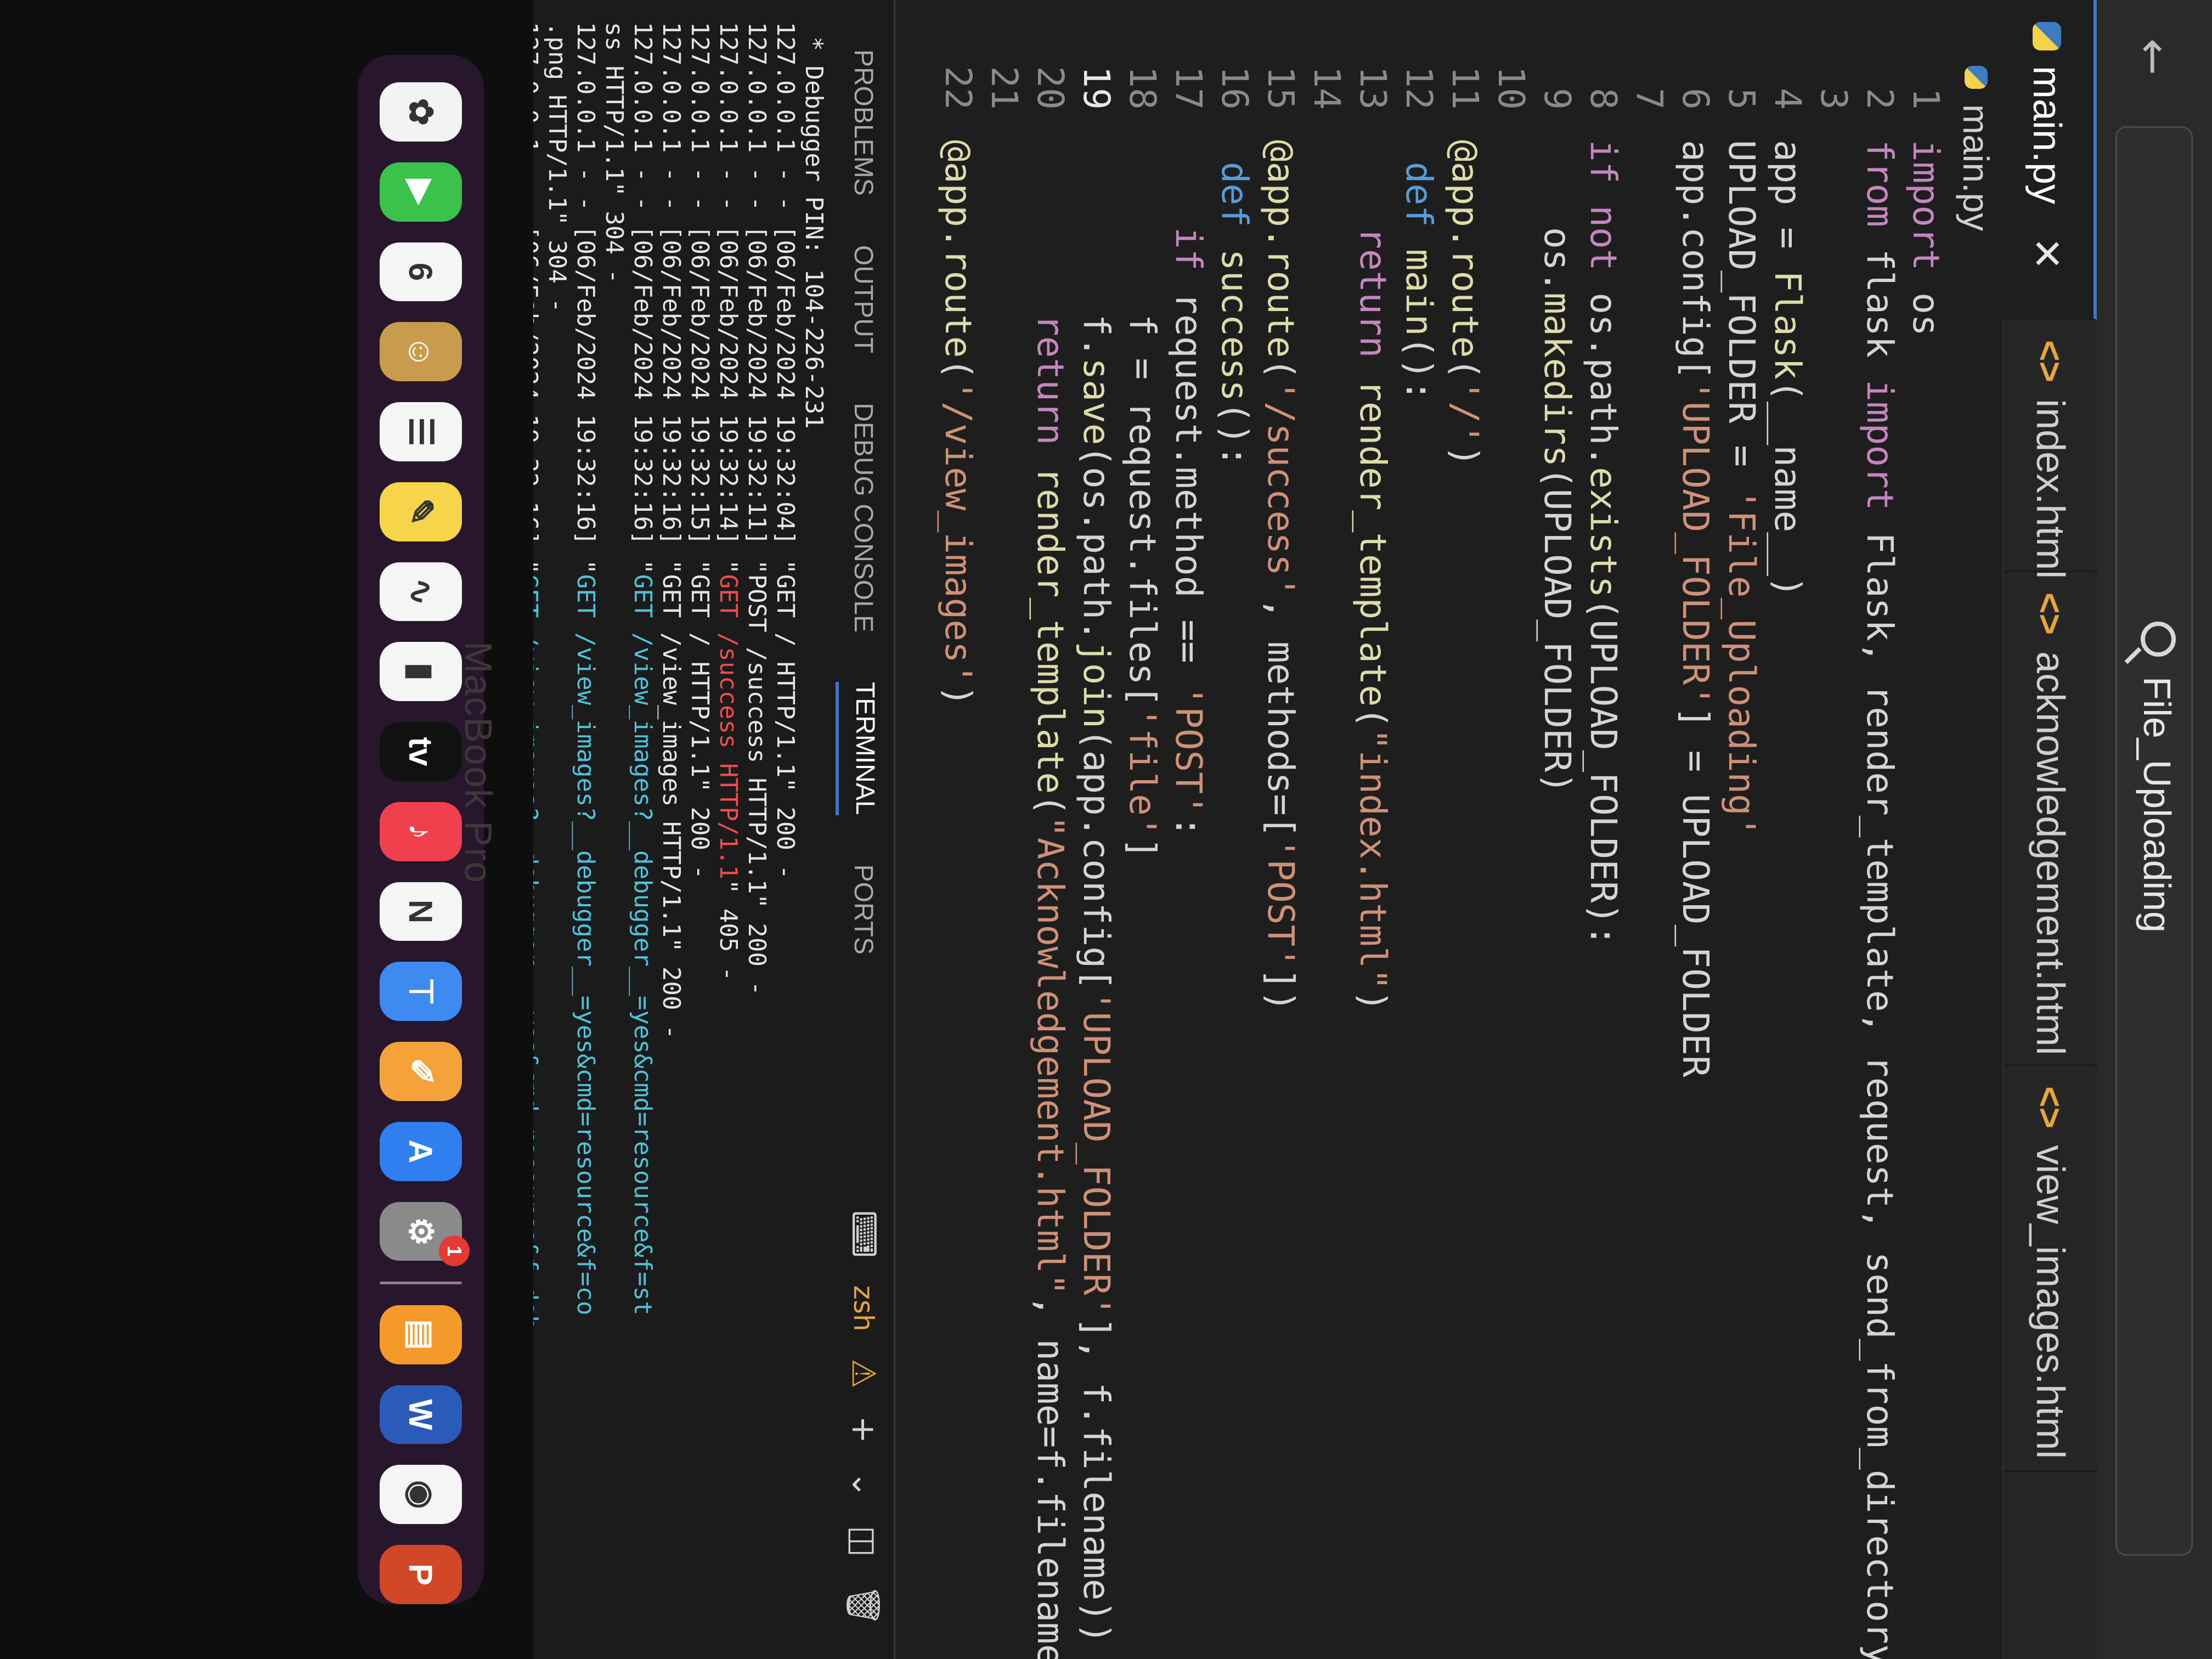 The image size is (2212, 1659). Describe the element at coordinates (864, 1541) in the screenshot. I see `split-terminal-icon: ◫` at that location.